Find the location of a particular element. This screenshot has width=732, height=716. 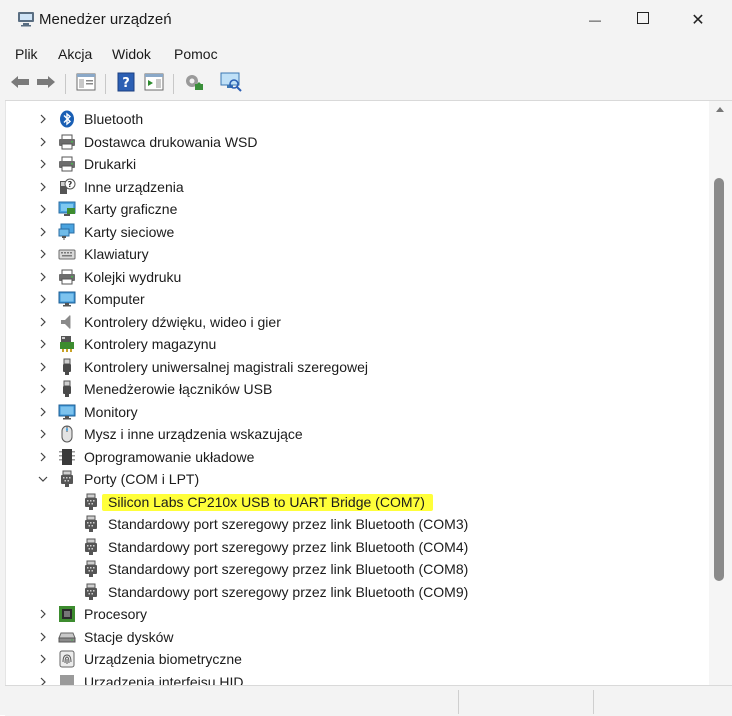

device-manager-app-icon is located at coordinates (26, 19).